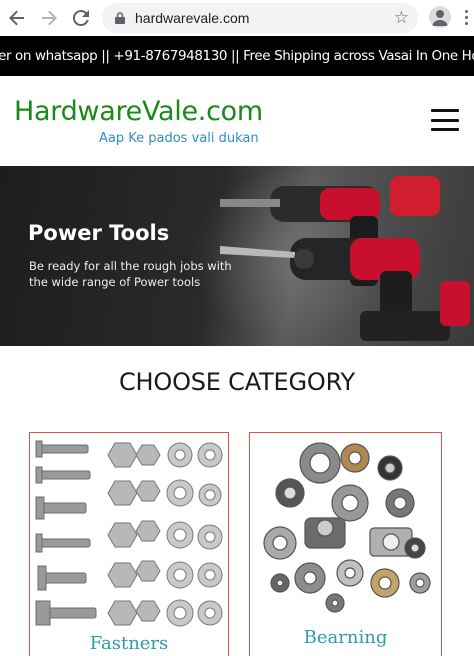  Describe the element at coordinates (237, 382) in the screenshot. I see `choose-category-heading: CHOOSE CATEGORY` at that location.